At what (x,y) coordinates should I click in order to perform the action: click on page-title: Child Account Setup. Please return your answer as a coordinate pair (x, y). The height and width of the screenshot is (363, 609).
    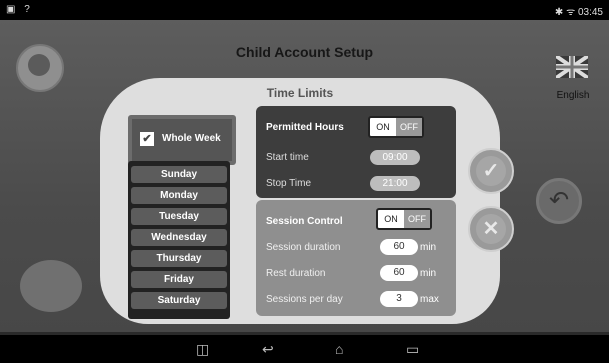
    Looking at the image, I should click on (304, 52).